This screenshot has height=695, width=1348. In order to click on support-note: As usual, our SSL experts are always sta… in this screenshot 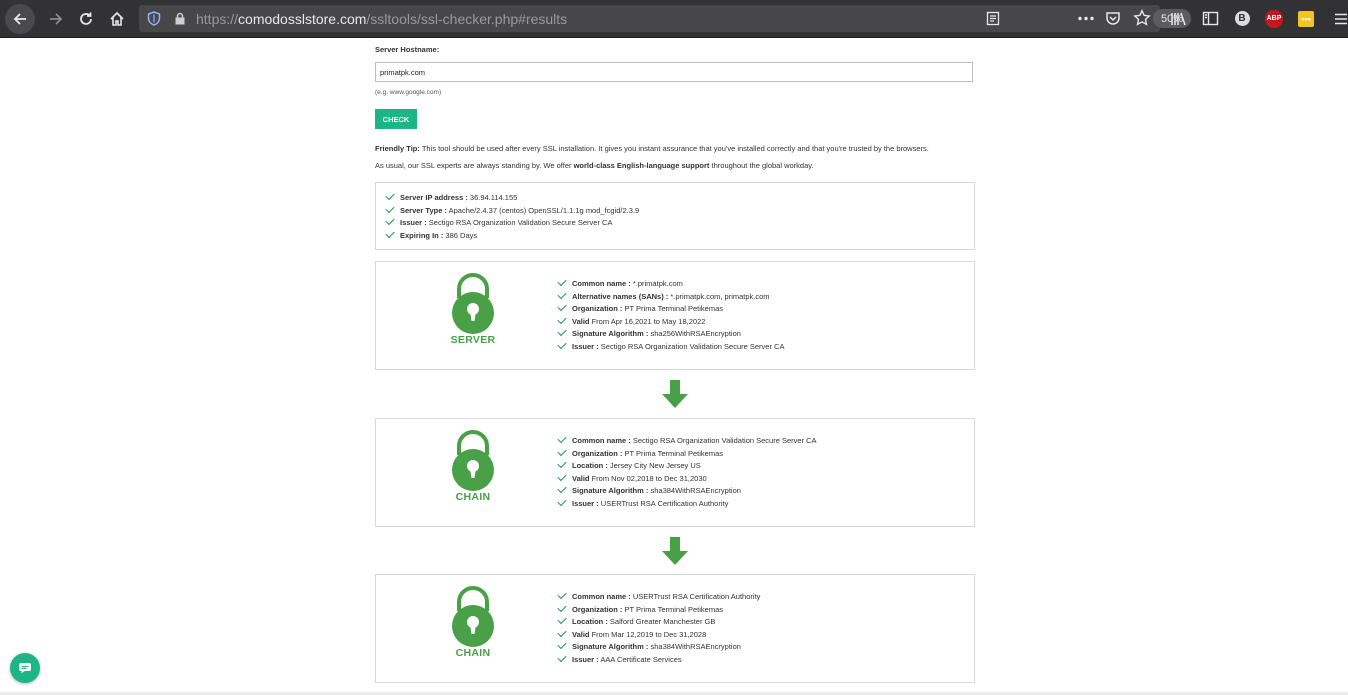, I will do `click(594, 165)`.